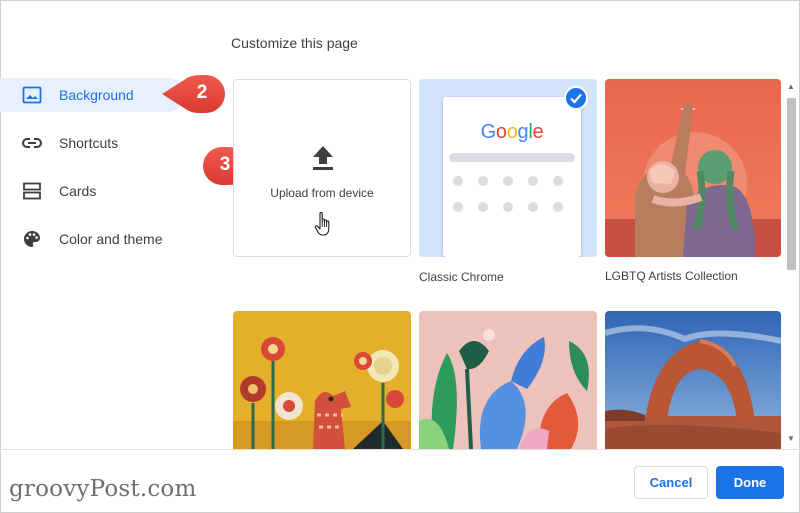 The image size is (800, 513). I want to click on scroll-up-icon: ▲, so click(791, 86).